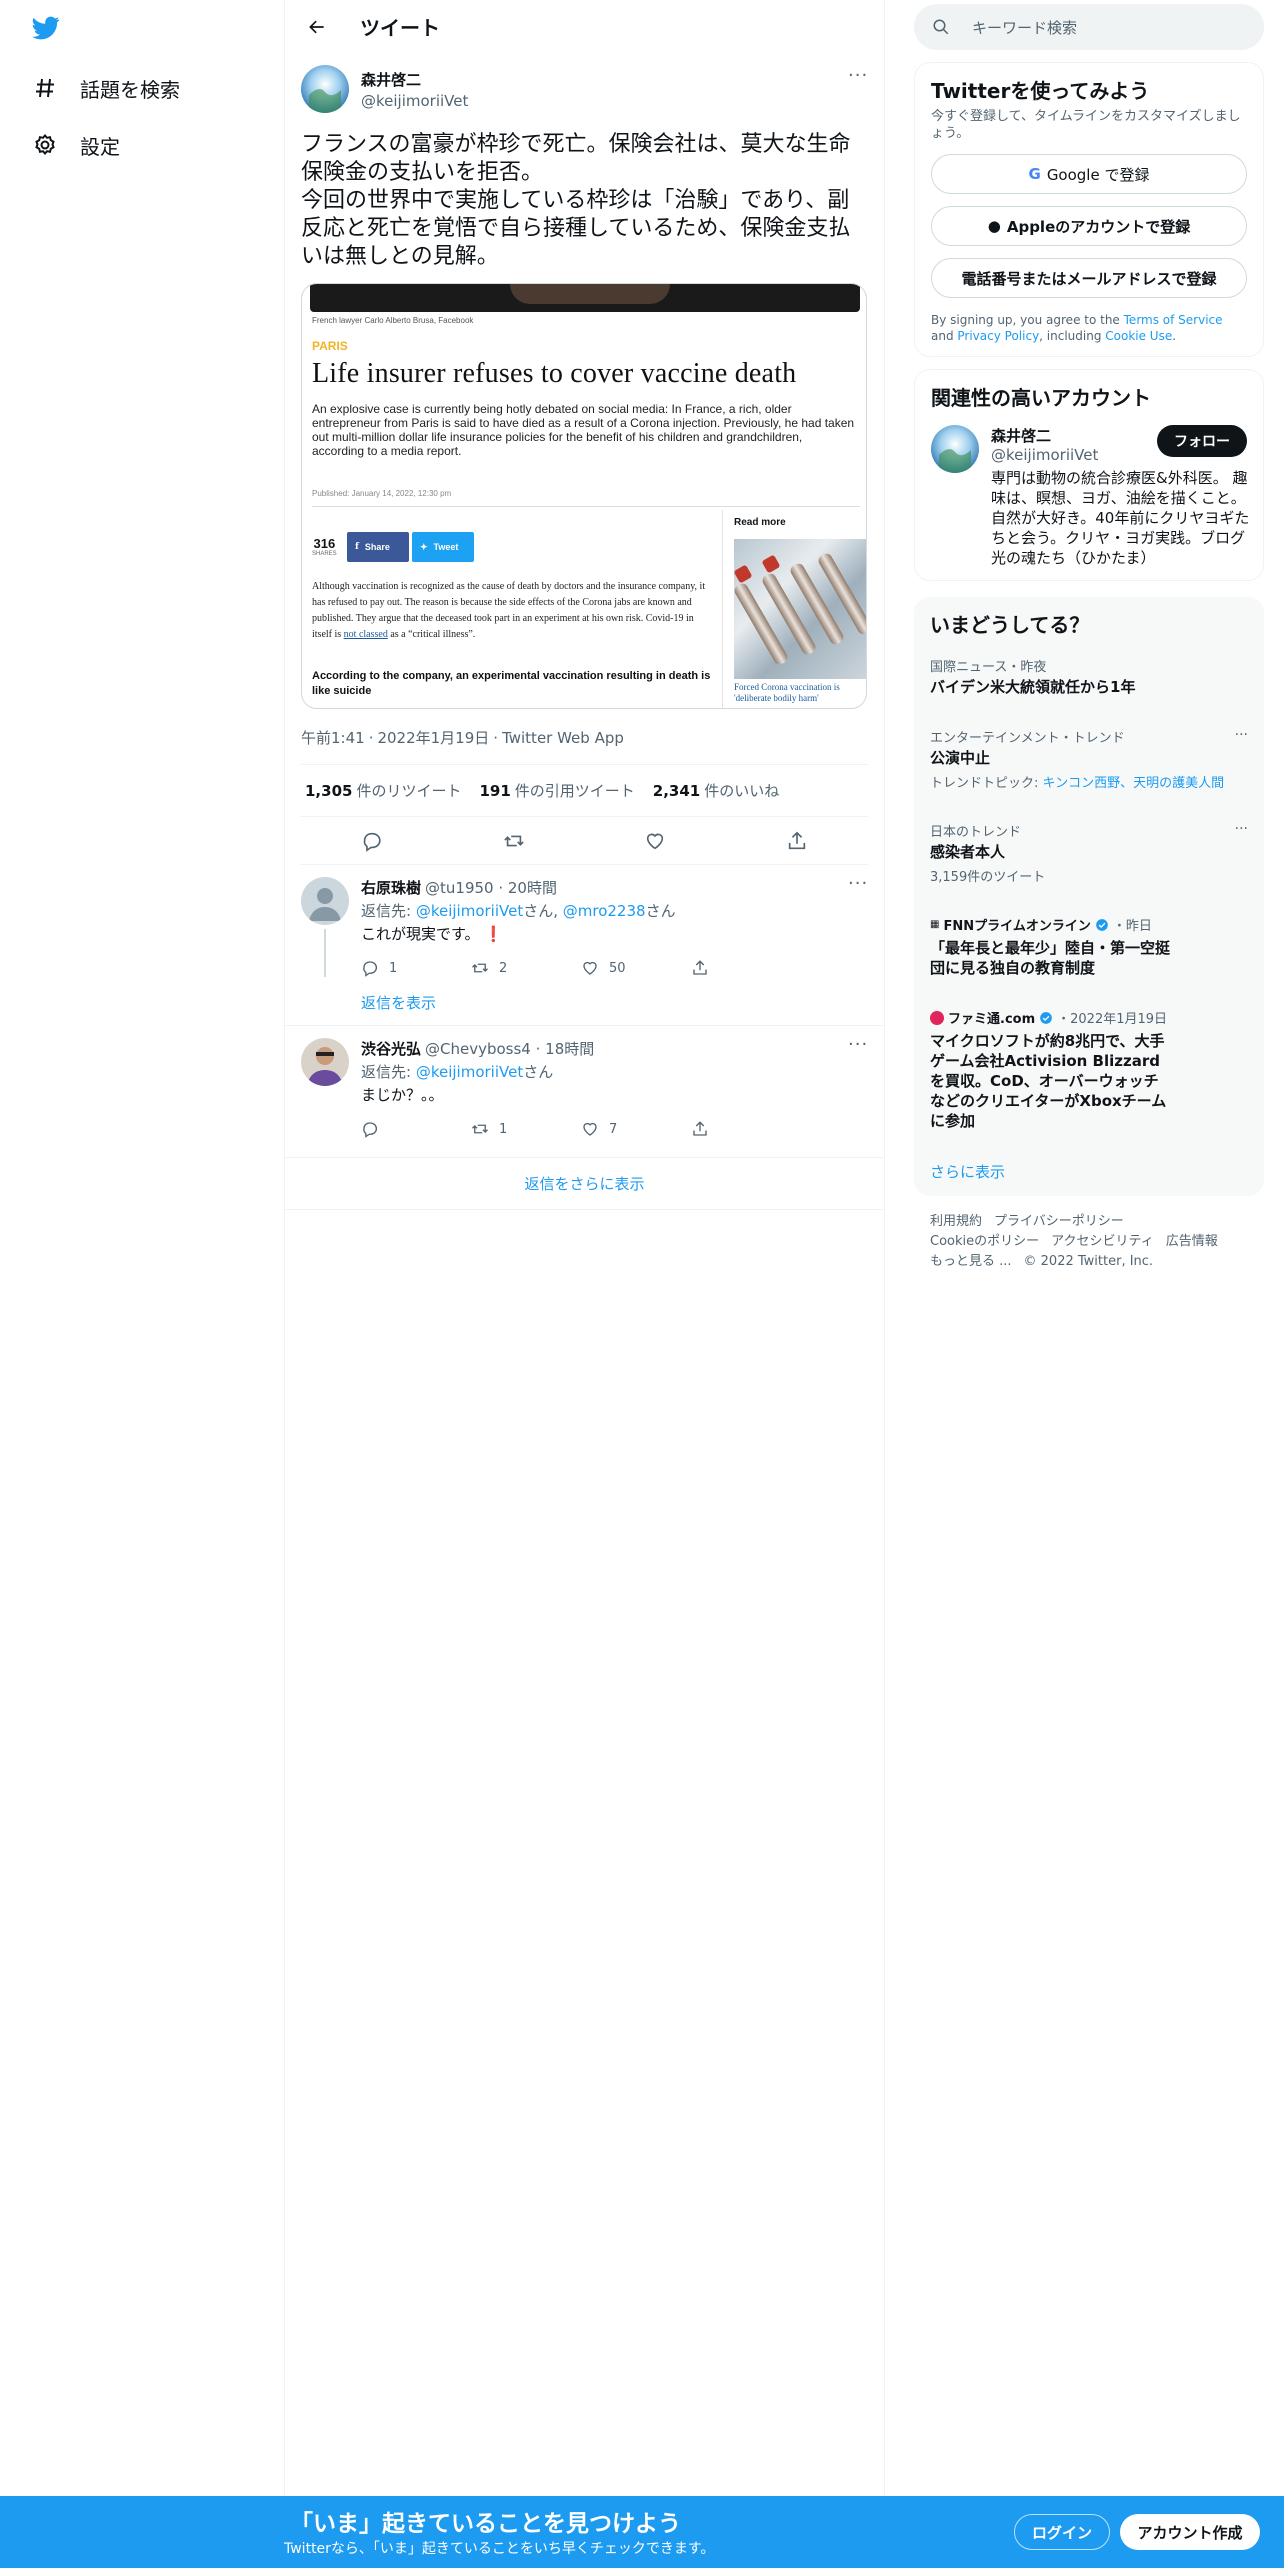 The height and width of the screenshot is (2568, 1284). I want to click on follow-button: フォロー, so click(1202, 441).